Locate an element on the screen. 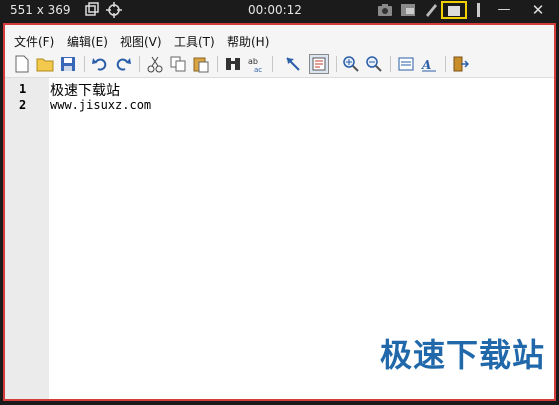  editor-line: 极速下载站 is located at coordinates (85, 90).